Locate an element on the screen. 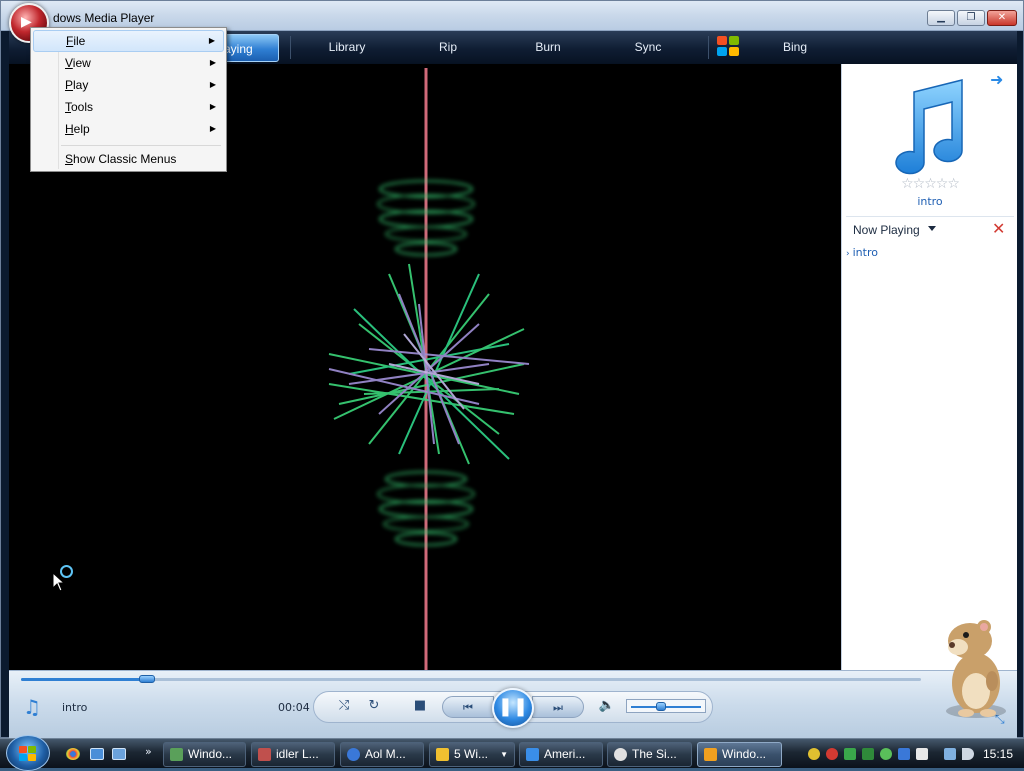 The height and width of the screenshot is (771, 1024). menu-item-label: View is located at coordinates (78, 63).